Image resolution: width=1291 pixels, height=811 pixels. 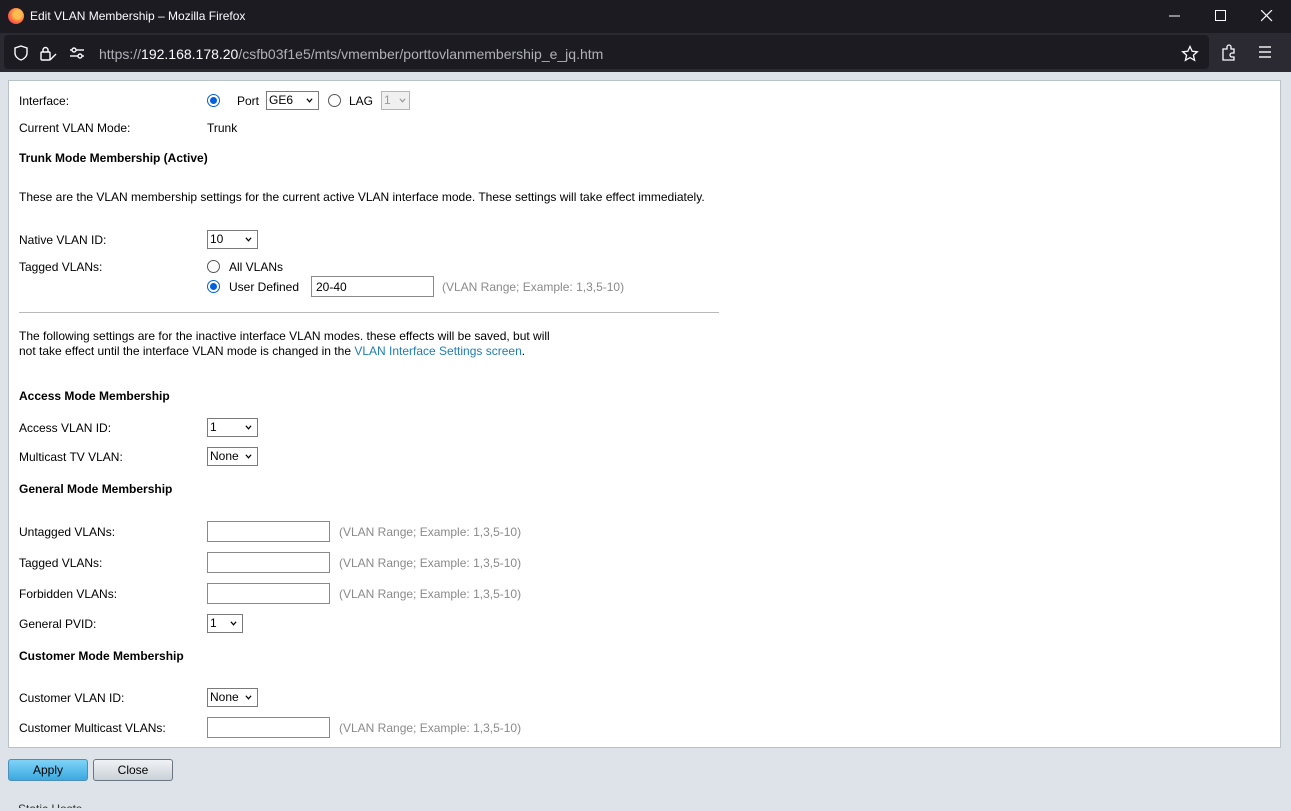 I want to click on native-vlan-value: 10, so click(x=217, y=239).